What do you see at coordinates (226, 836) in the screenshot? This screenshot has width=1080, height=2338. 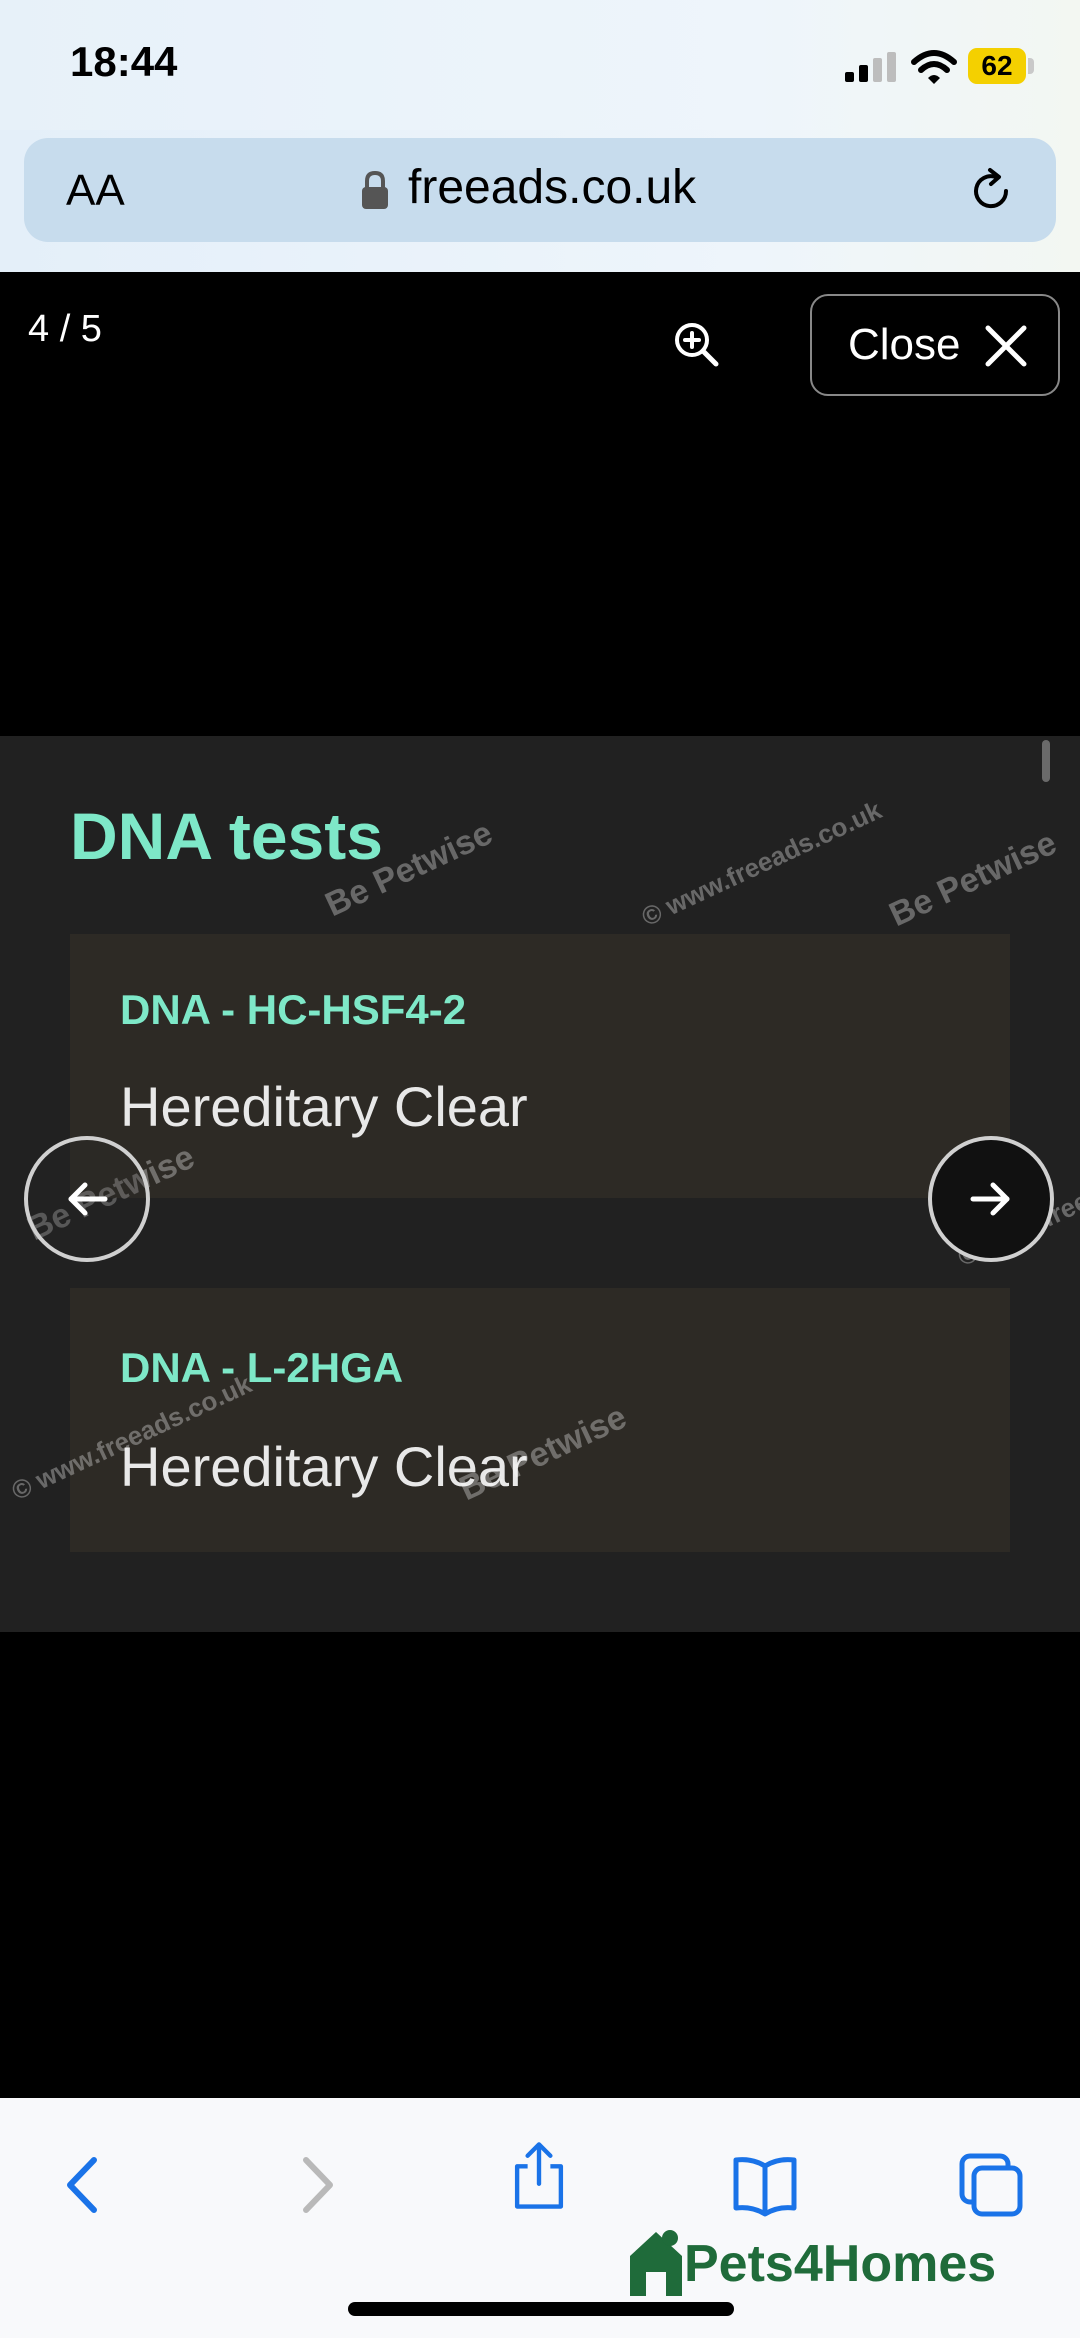 I see `image-title: DNA tests` at bounding box center [226, 836].